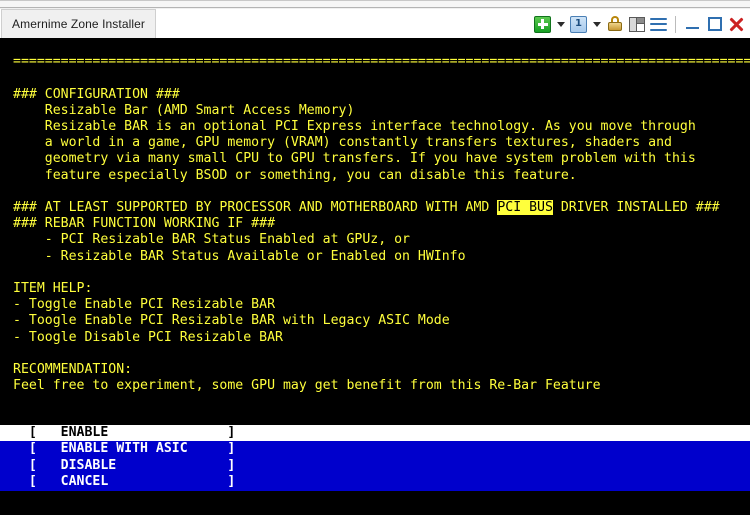 This screenshot has width=750, height=515. I want to click on lock-button, so click(614, 24).